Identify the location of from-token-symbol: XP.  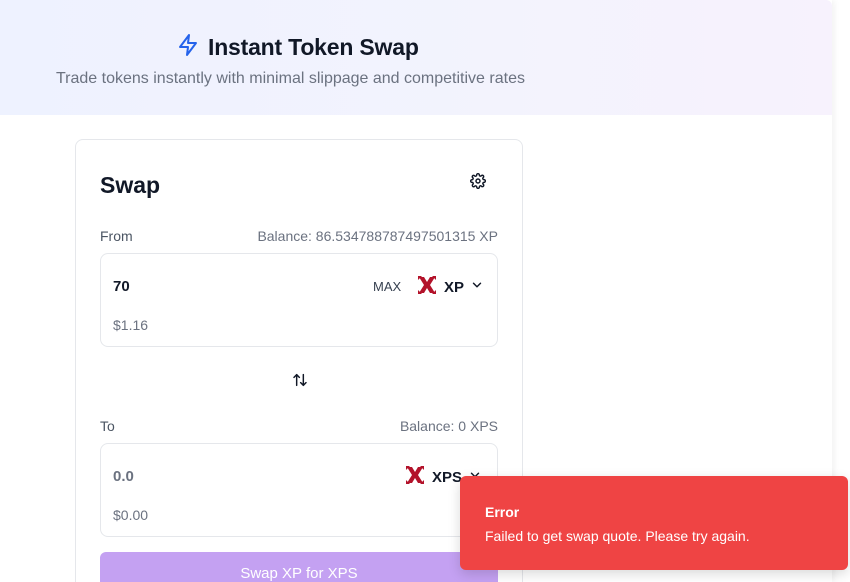
(454, 287).